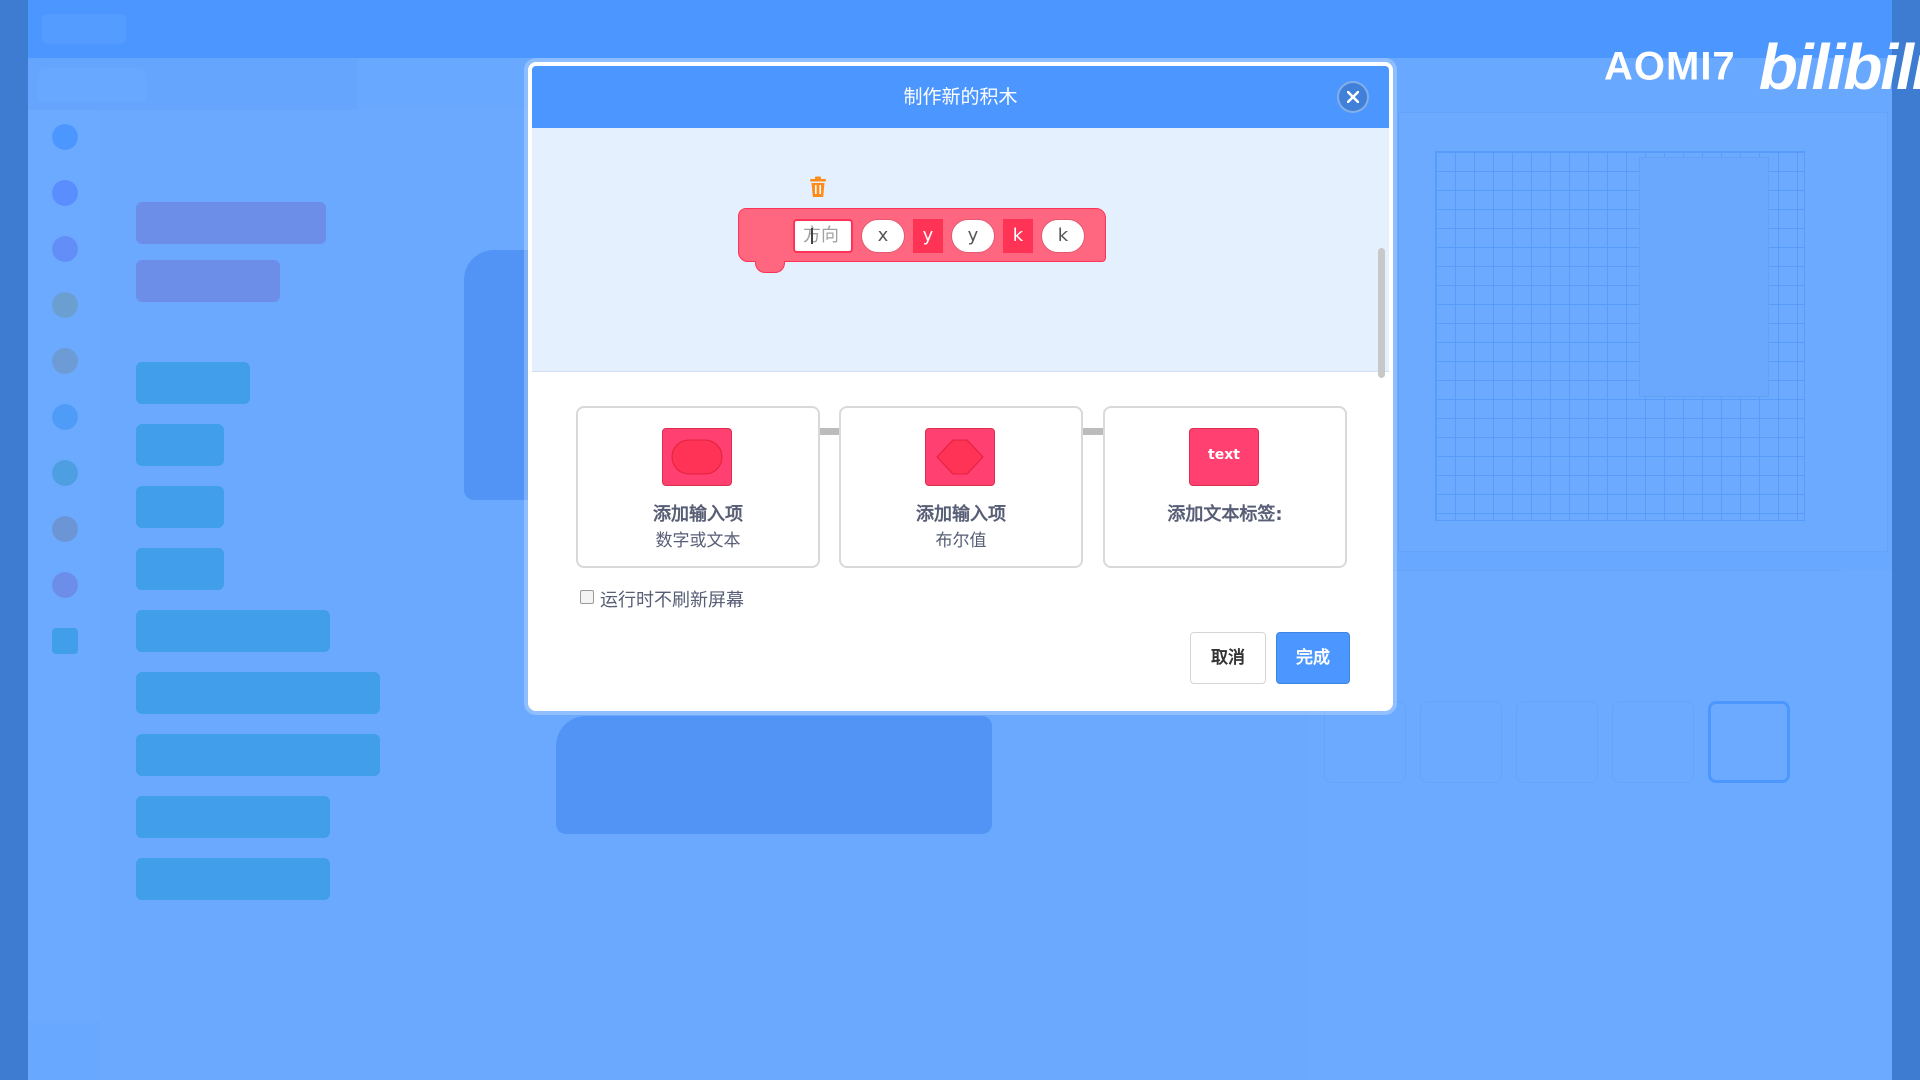  What do you see at coordinates (1018, 236) in the screenshot?
I see `block-label-k: k` at bounding box center [1018, 236].